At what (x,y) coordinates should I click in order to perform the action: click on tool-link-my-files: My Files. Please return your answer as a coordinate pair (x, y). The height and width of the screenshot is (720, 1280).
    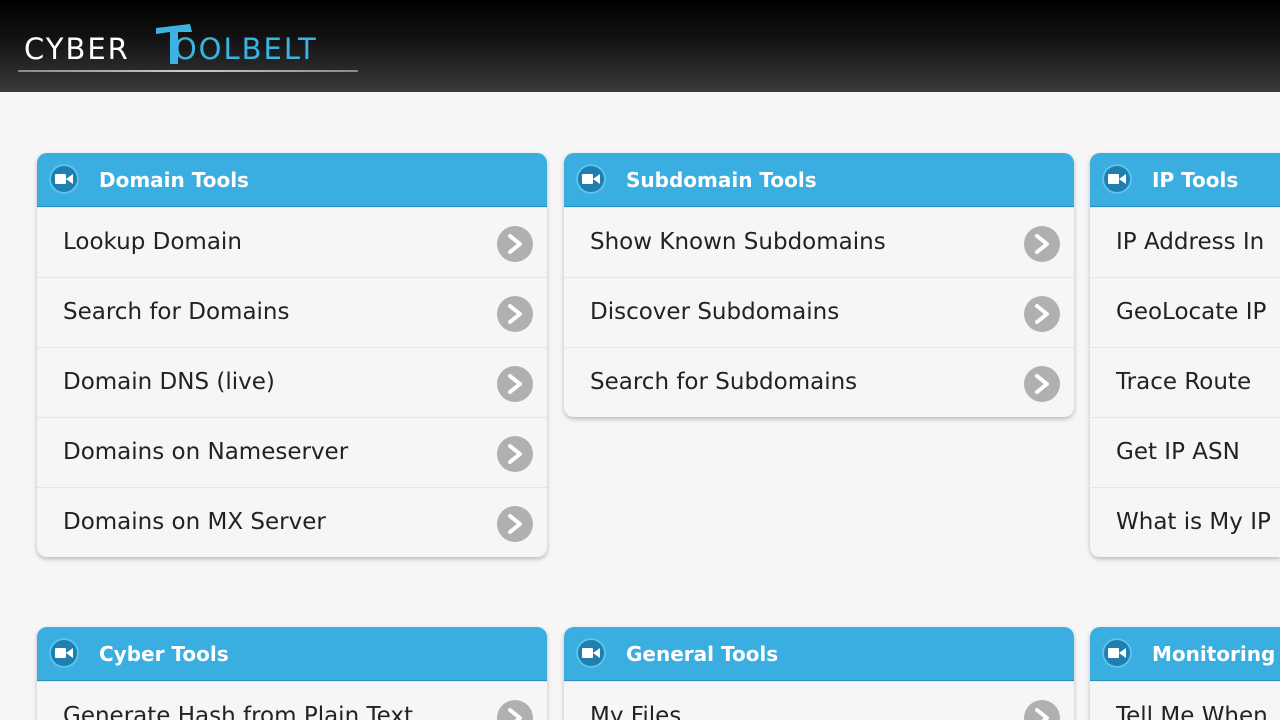
    Looking at the image, I should click on (819, 700).